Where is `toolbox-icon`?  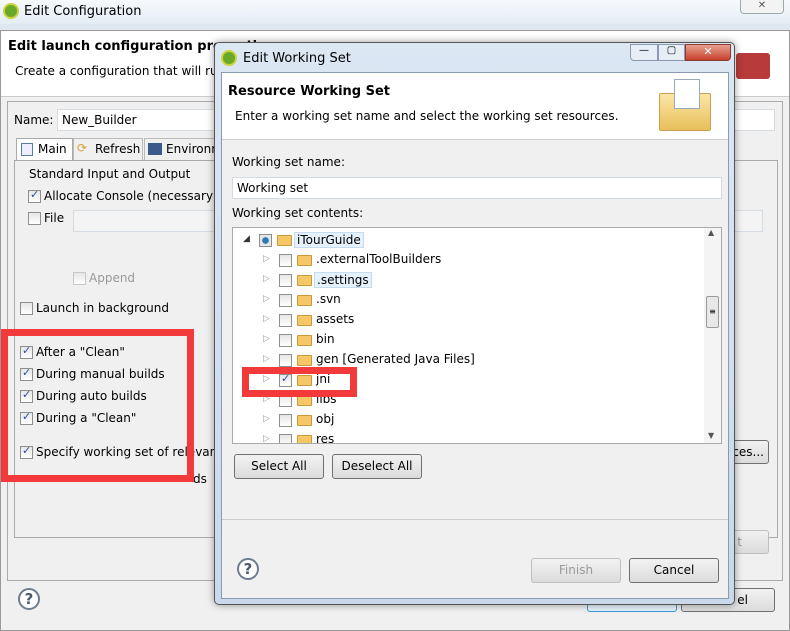 toolbox-icon is located at coordinates (753, 66).